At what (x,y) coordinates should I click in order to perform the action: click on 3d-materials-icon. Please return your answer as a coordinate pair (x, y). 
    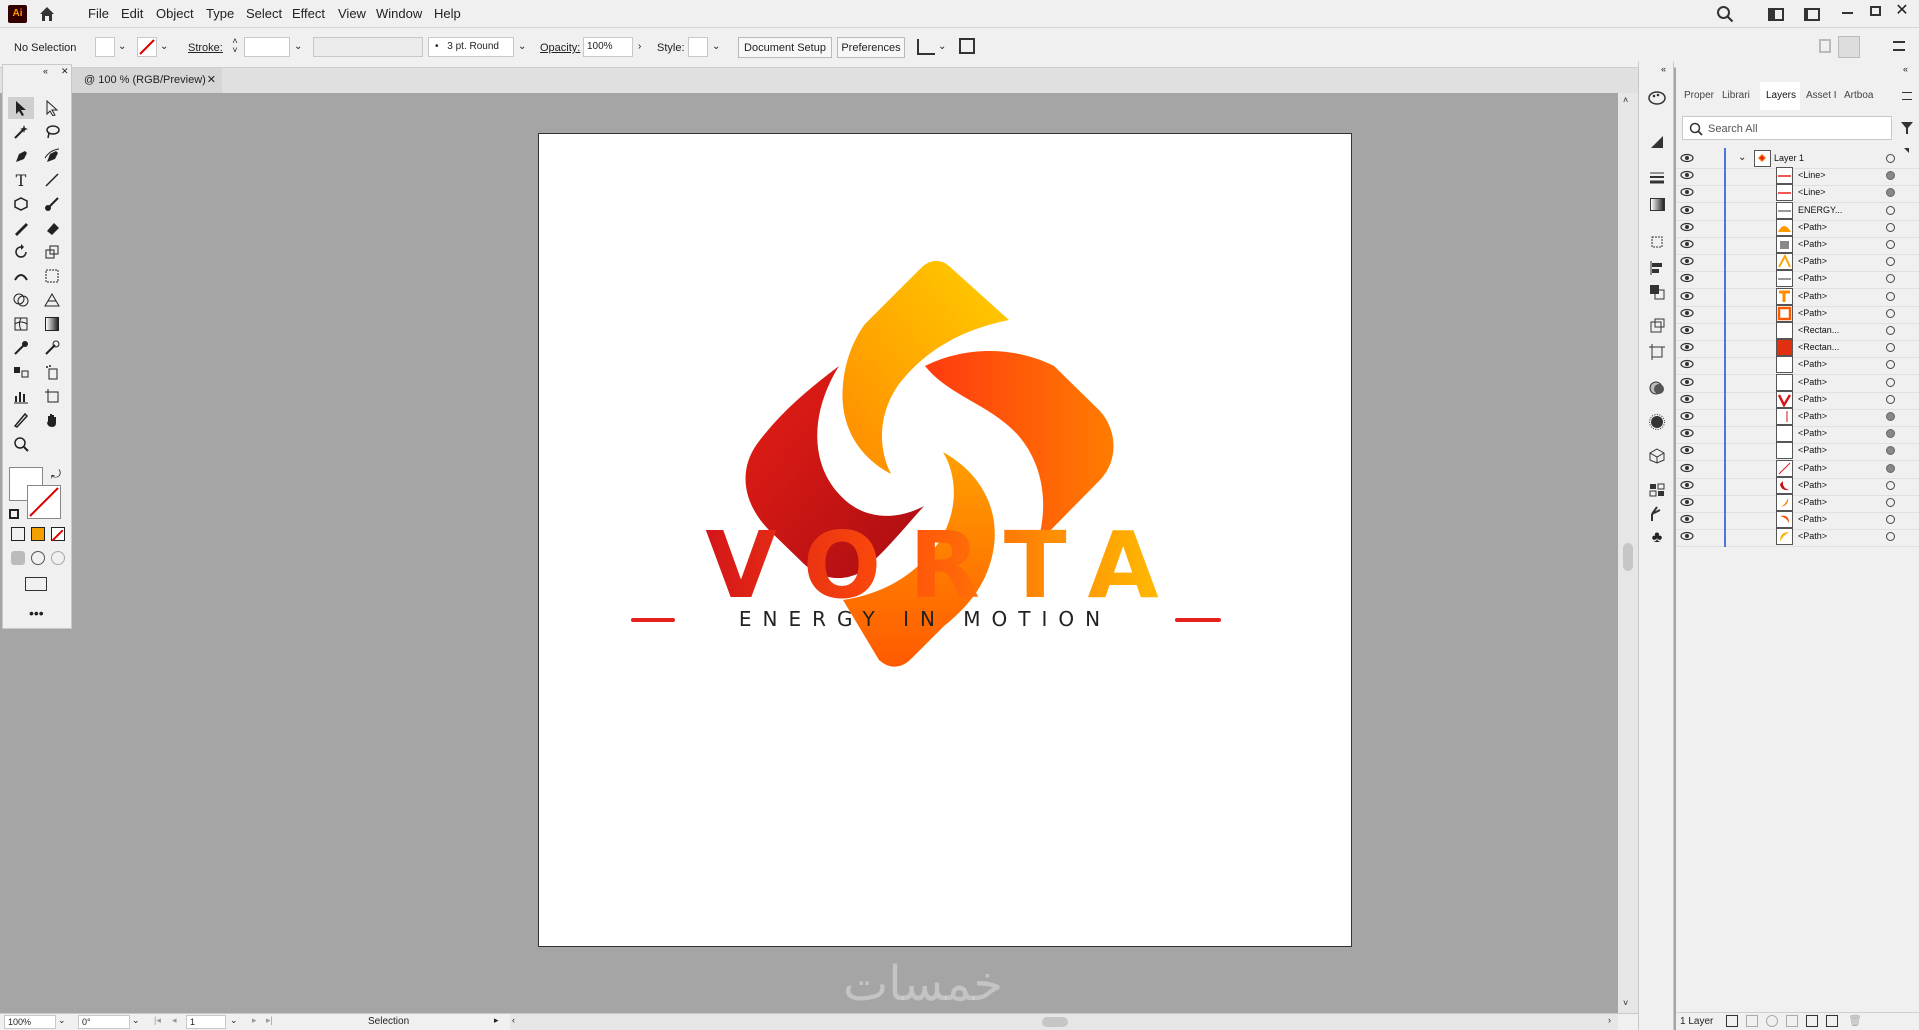
    Looking at the image, I should click on (1657, 456).